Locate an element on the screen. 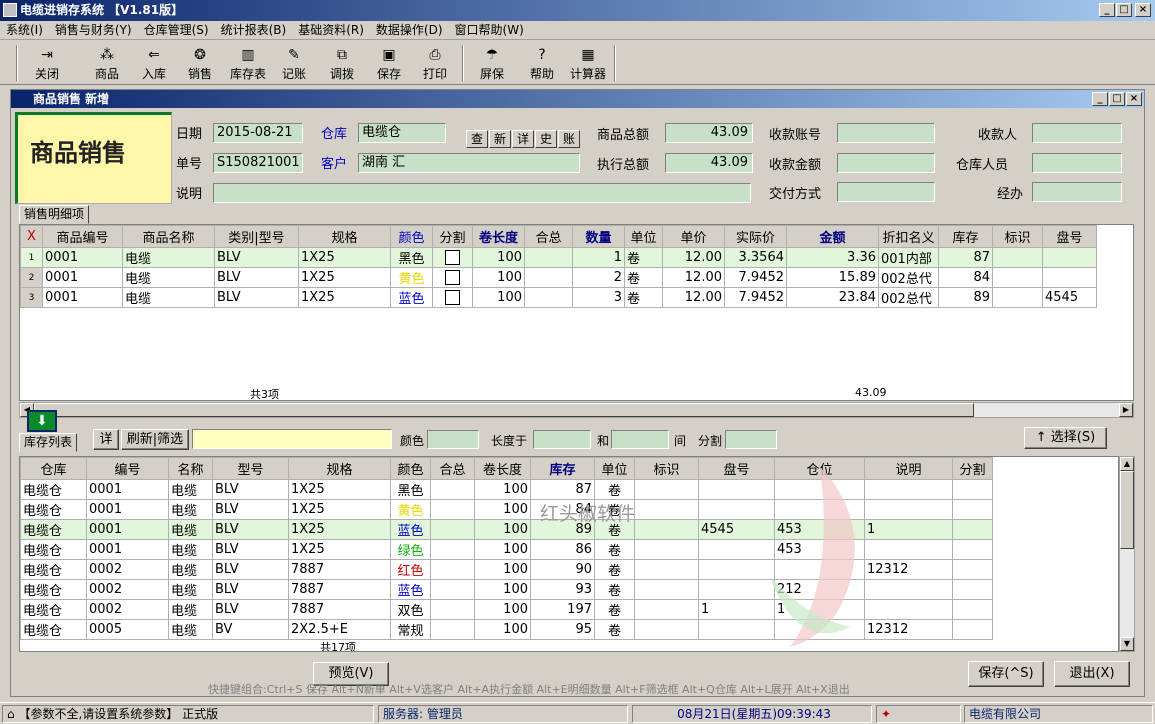  scroll-right-icon: ▶ is located at coordinates (1126, 410).